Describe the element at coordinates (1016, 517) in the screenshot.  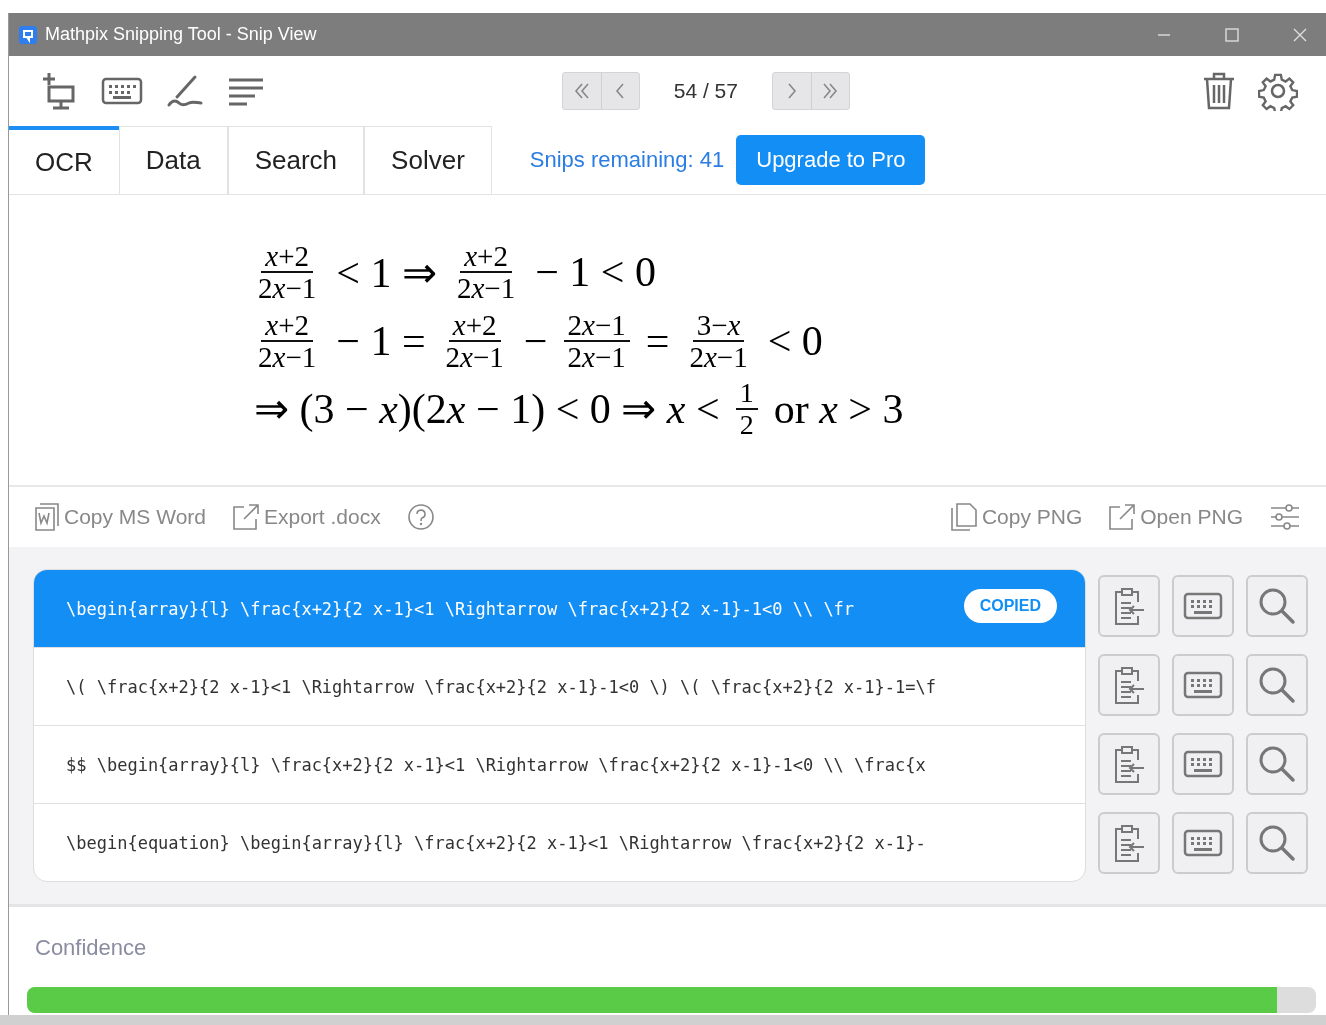
I see `action-button: Copy PNG` at that location.